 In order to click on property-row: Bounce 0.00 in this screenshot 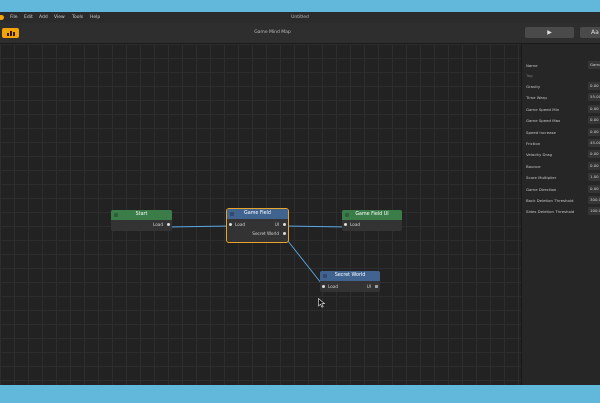, I will do `click(563, 166)`.